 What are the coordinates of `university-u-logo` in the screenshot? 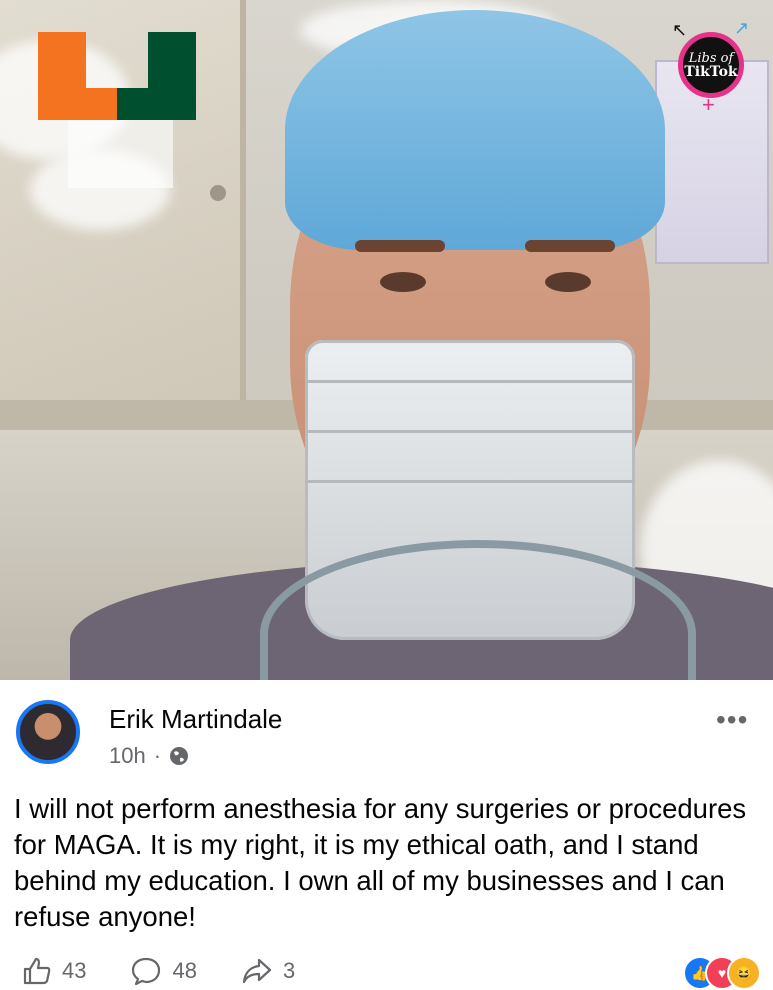 It's located at (117, 76).